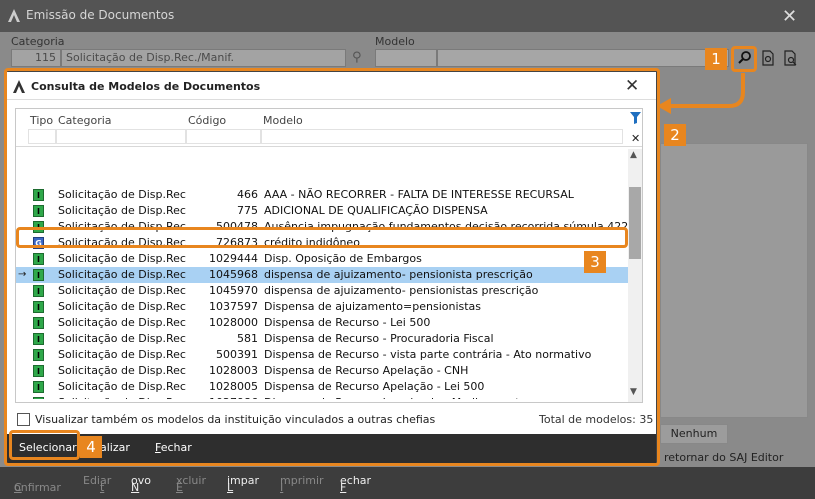 This screenshot has height=499, width=815. I want to click on app-logo-icon, so click(14, 15).